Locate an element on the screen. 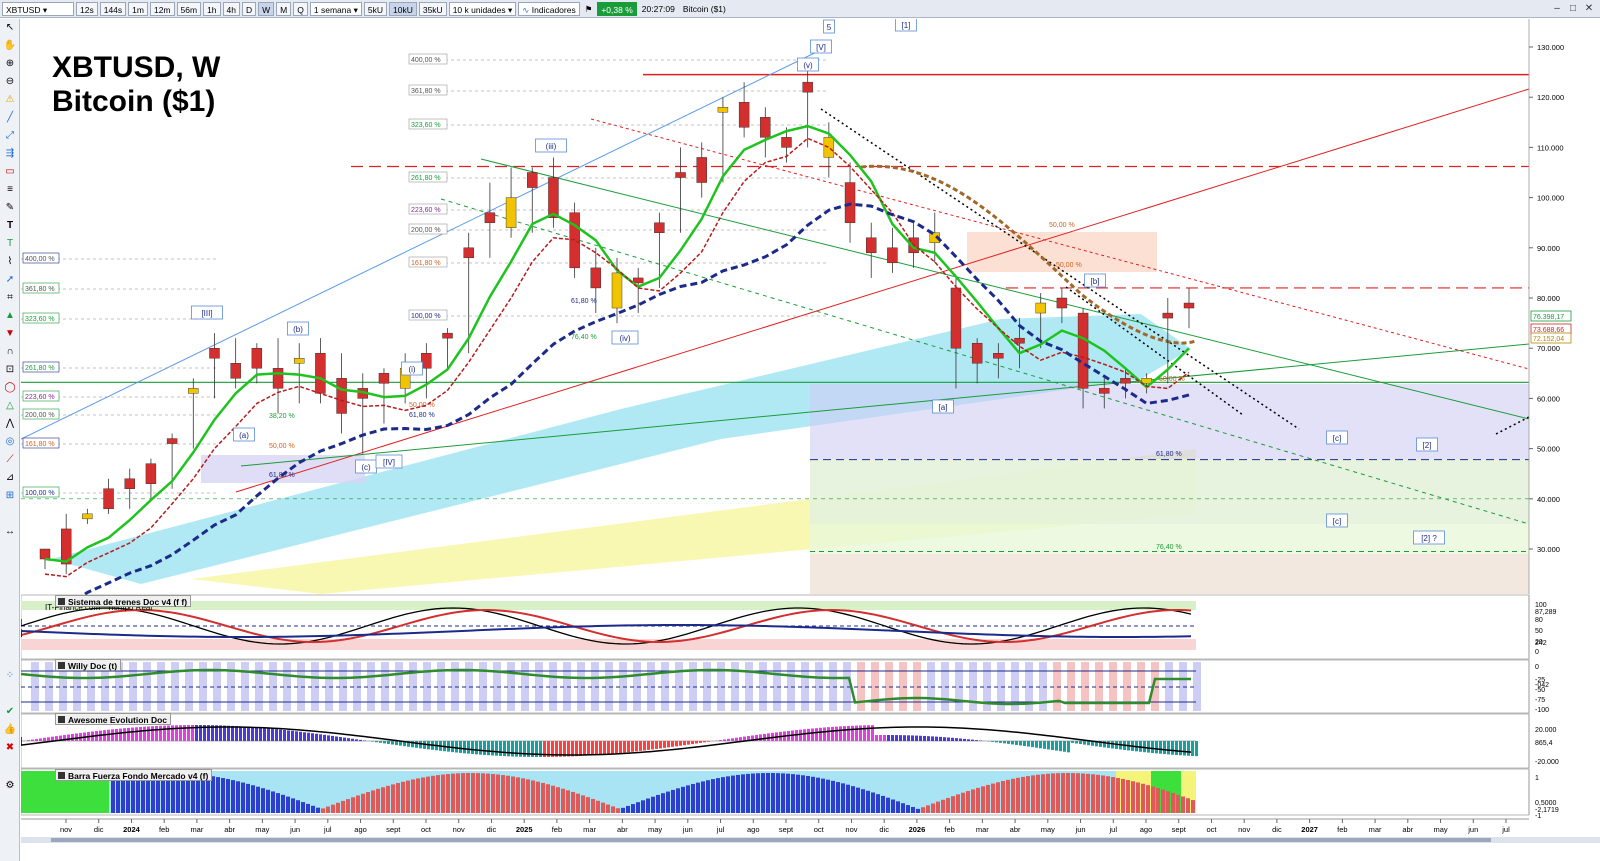  long-position-icon: ▲ is located at coordinates (10, 316).